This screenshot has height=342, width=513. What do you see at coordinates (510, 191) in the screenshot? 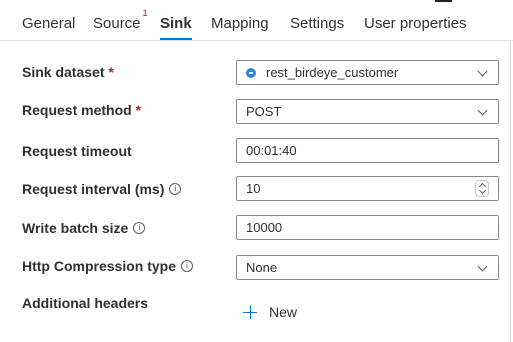
I see `panel-border` at bounding box center [510, 191].